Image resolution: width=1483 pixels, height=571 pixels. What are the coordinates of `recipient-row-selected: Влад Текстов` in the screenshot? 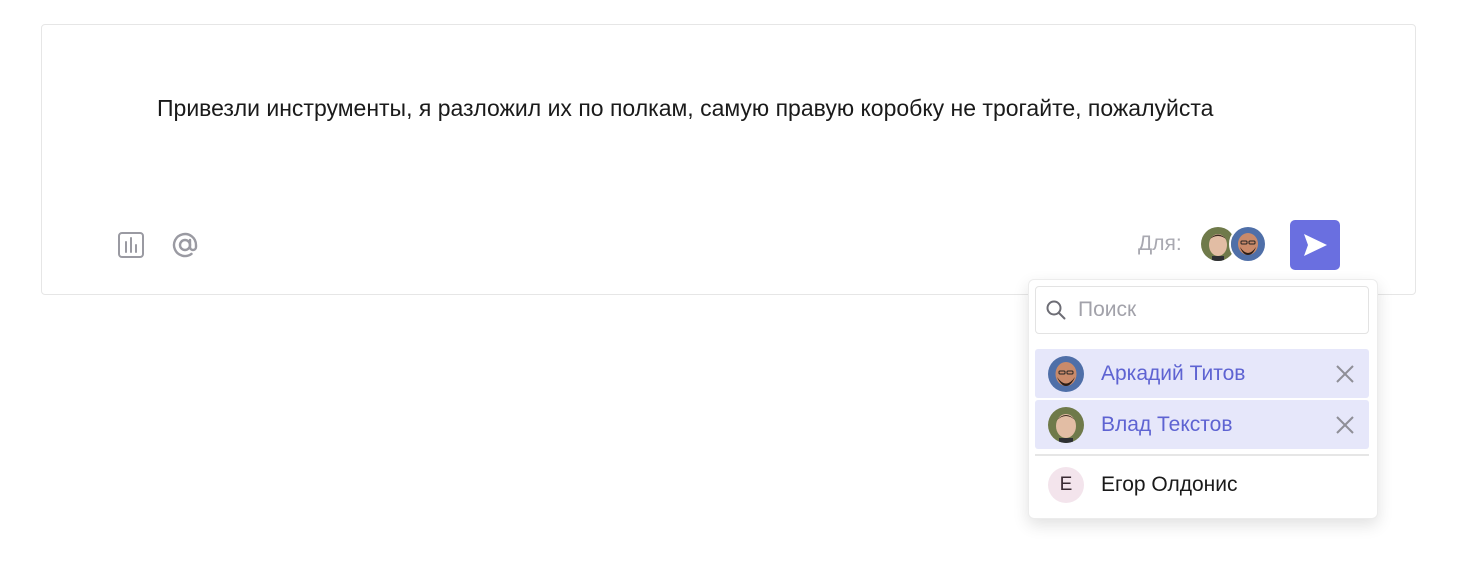 It's located at (1202, 424).